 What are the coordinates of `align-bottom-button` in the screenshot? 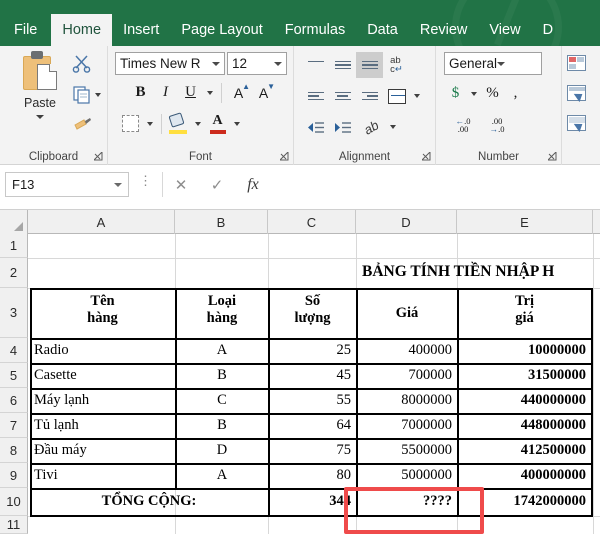 It's located at (369, 65).